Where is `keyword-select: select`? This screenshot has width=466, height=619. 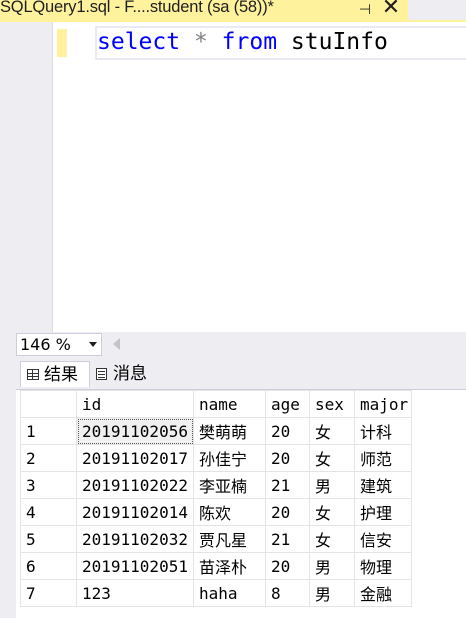
keyword-select: select is located at coordinates (139, 42).